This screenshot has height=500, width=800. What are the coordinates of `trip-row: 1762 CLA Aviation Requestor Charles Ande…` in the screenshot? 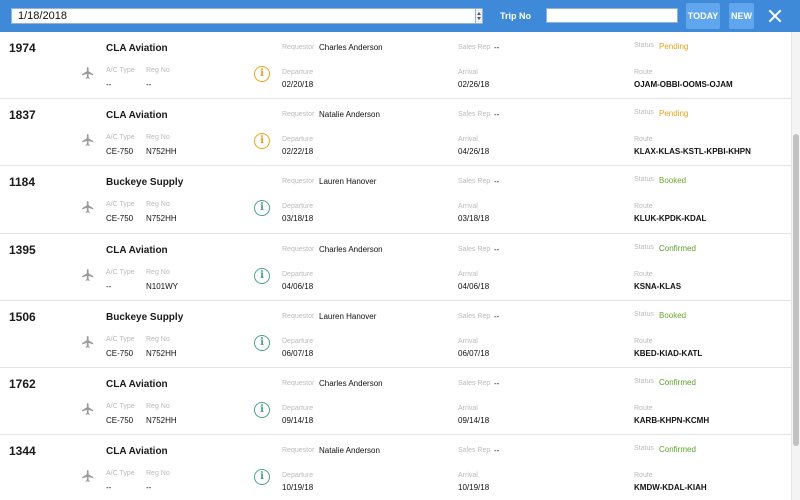 It's located at (395, 402).